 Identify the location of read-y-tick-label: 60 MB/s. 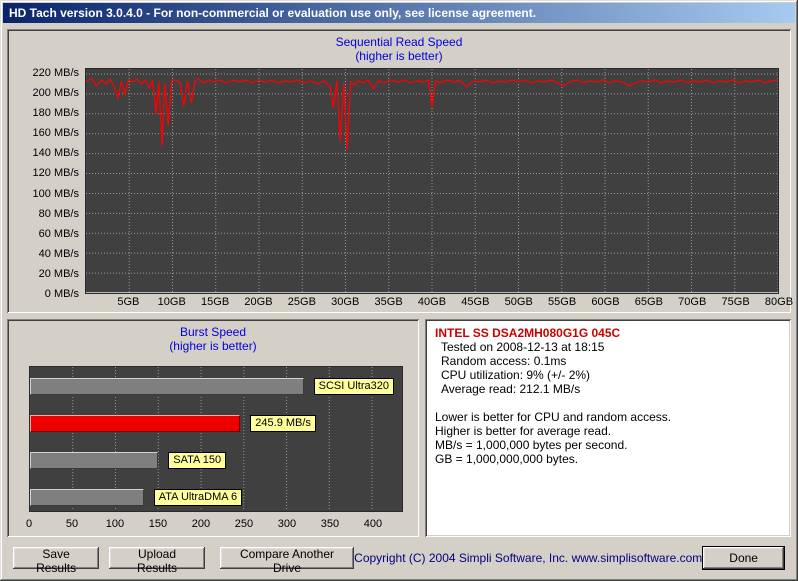
(58, 233).